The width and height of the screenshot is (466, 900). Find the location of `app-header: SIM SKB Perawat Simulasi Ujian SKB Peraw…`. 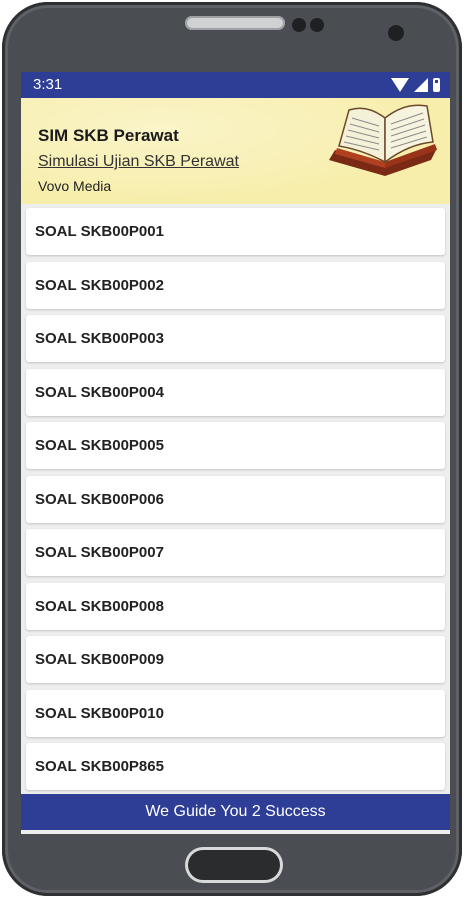

app-header: SIM SKB Perawat Simulasi Ujian SKB Peraw… is located at coordinates (235, 151).